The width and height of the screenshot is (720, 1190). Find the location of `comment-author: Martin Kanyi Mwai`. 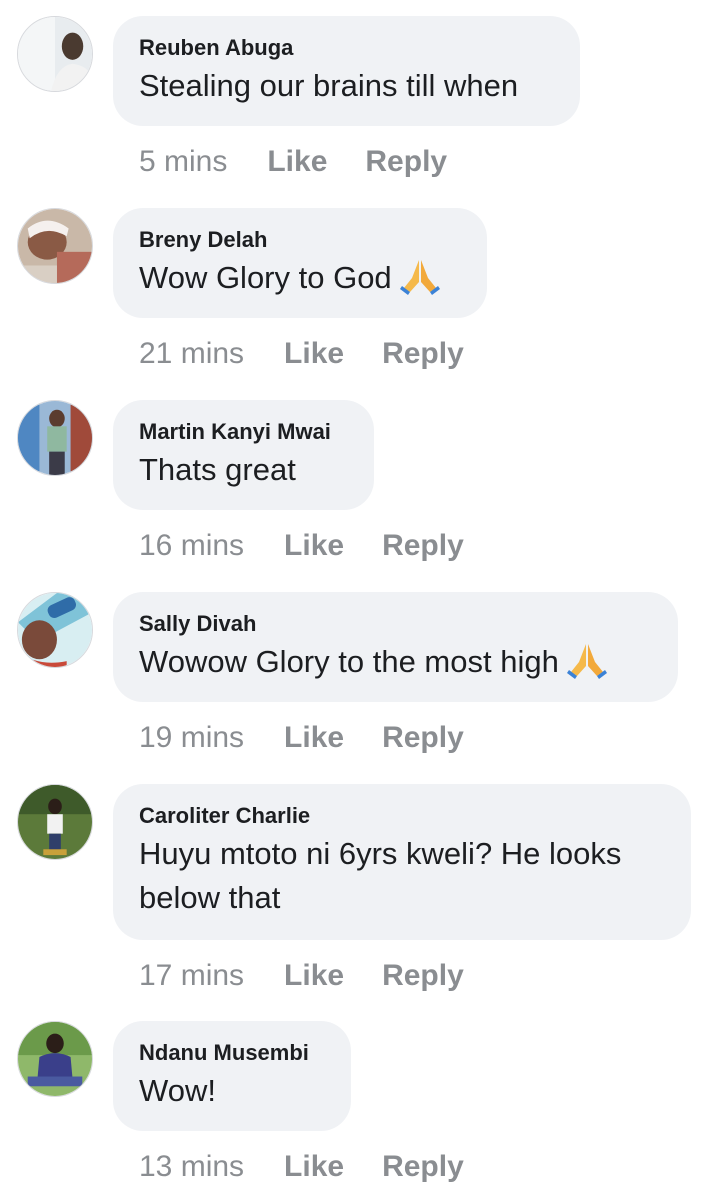

comment-author: Martin Kanyi Mwai is located at coordinates (243, 432).